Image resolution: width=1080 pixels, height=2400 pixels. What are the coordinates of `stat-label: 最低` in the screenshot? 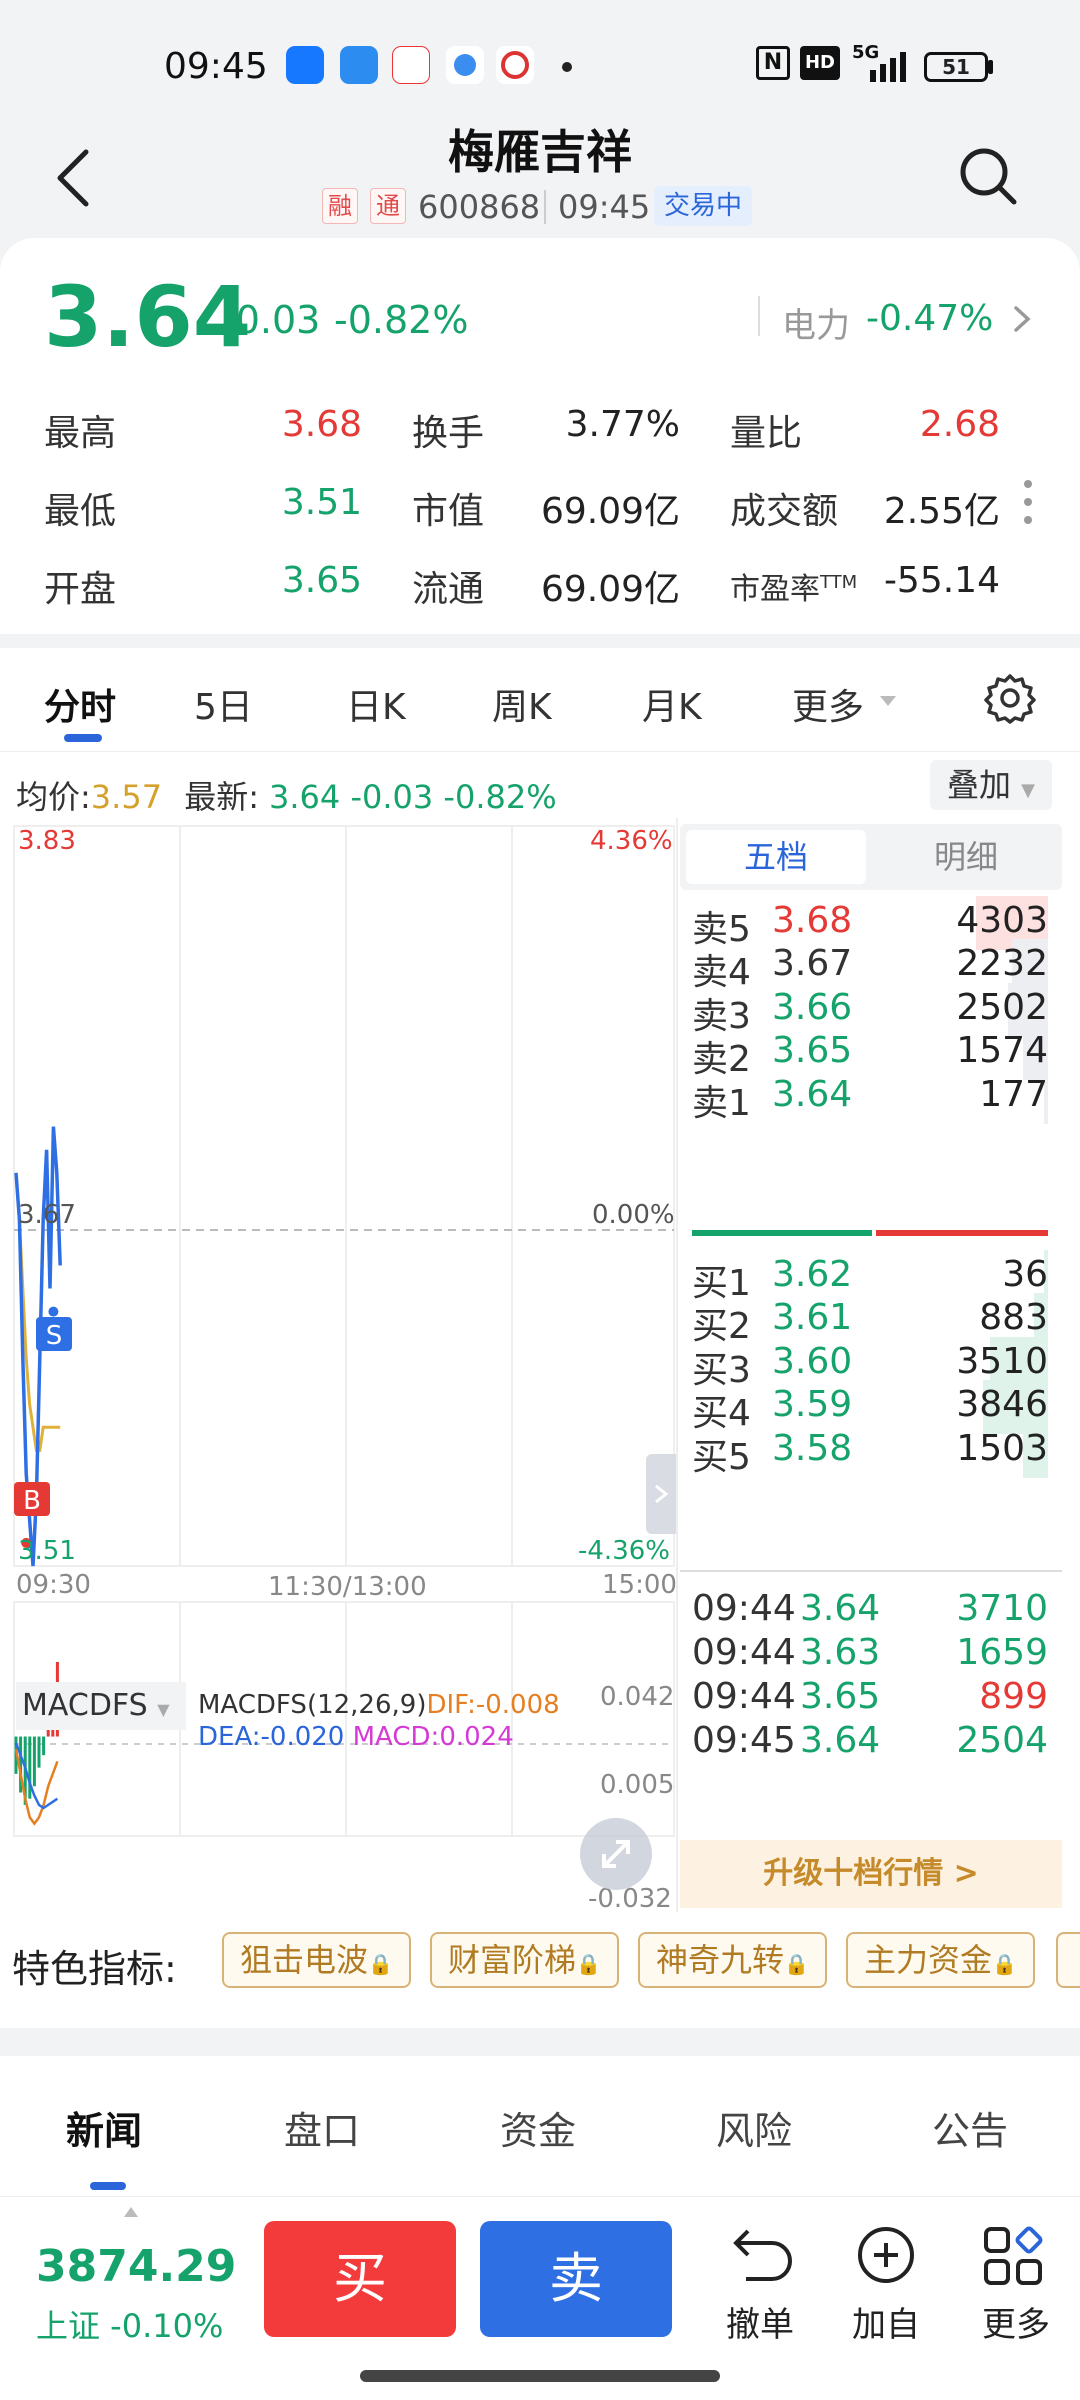 It's located at (80, 511).